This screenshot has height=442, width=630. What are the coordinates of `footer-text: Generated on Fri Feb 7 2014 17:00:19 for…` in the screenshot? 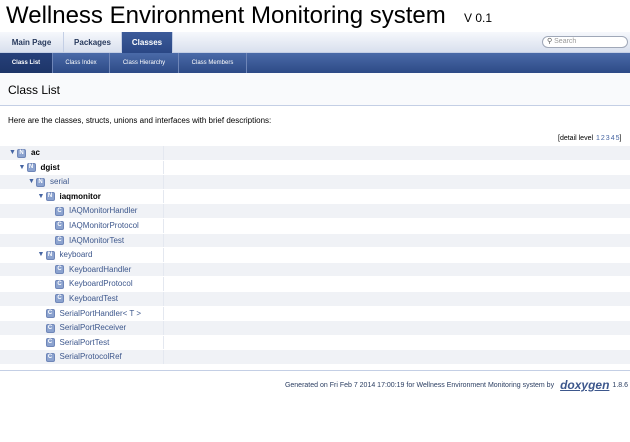 It's located at (419, 385).